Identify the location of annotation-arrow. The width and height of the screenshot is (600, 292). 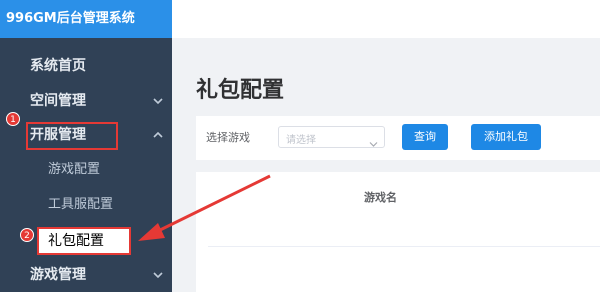
(204, 207).